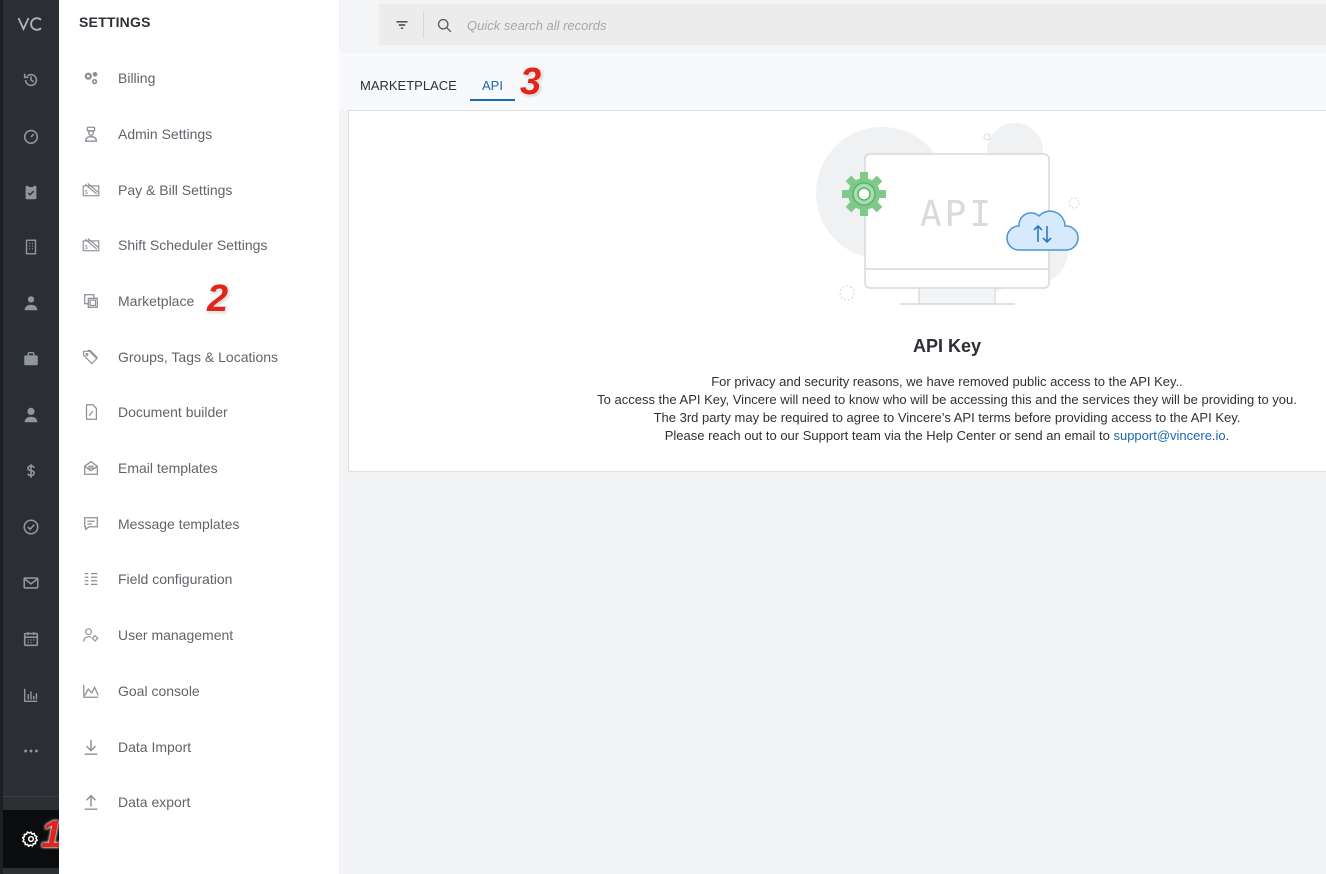 The image size is (1326, 874). I want to click on rail-divider, so click(31, 796).